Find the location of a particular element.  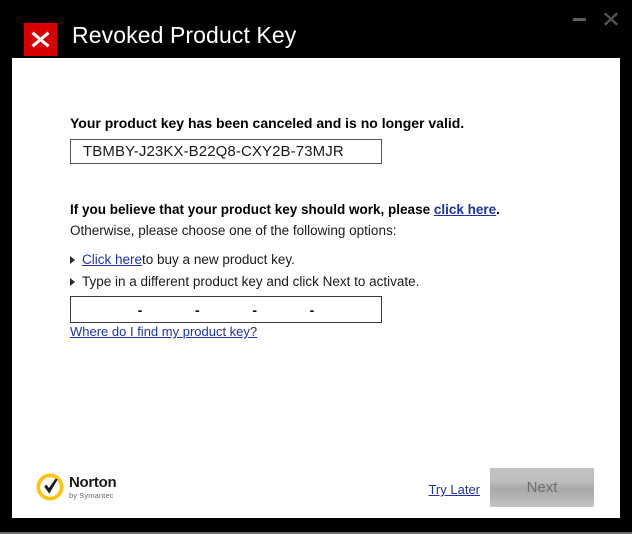

norton-logo: Norton by Symantec is located at coordinates (76, 487).